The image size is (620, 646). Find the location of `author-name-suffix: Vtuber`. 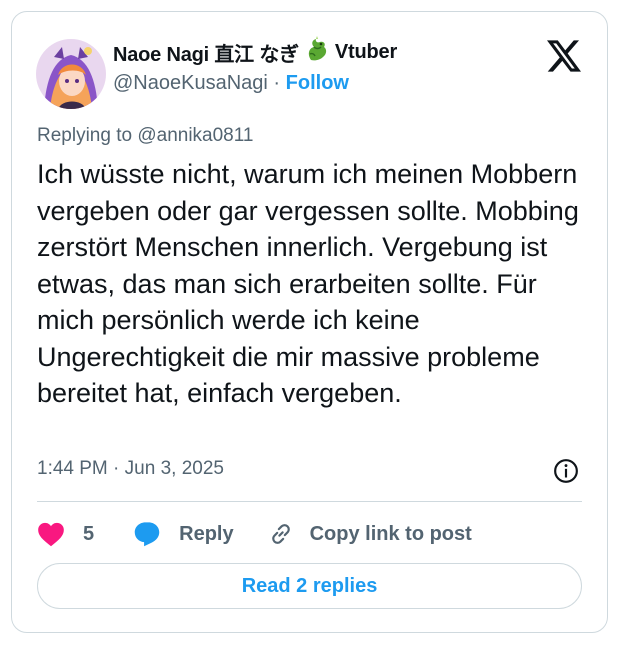

author-name-suffix: Vtuber is located at coordinates (366, 51).